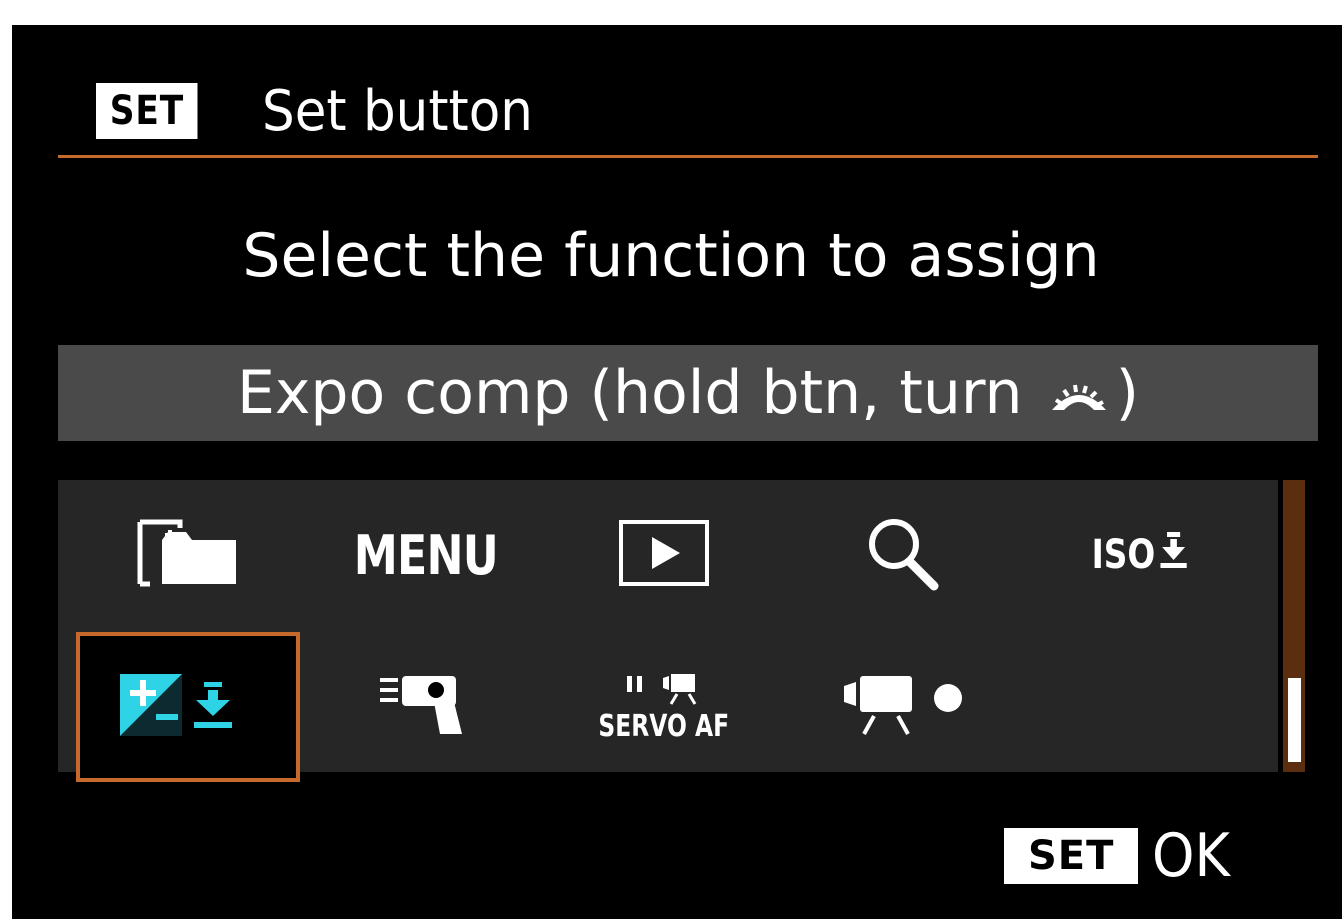 The image size is (1342, 919). I want to click on ok-label: OK, so click(1191, 856).